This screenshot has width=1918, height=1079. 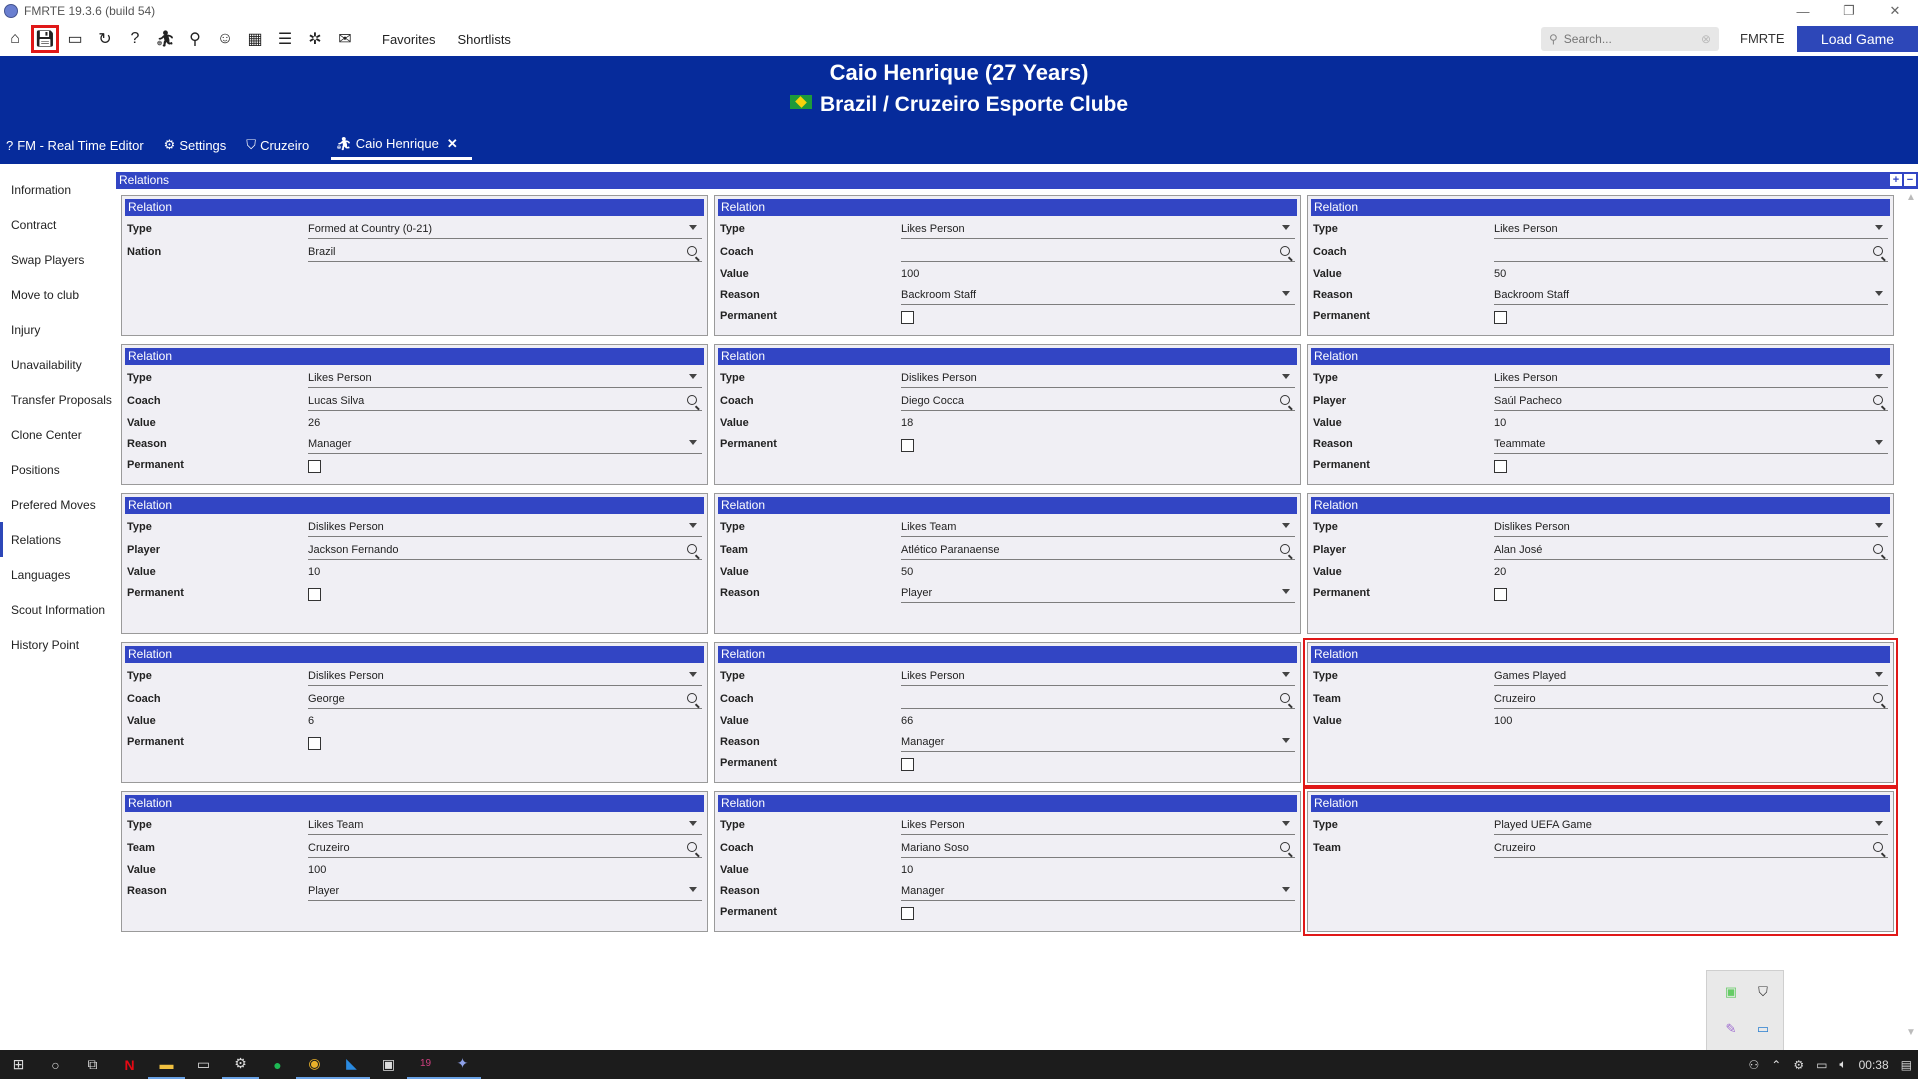 What do you see at coordinates (79, 145) in the screenshot?
I see `tab-fm-real-time-editor: ? FM - Real Time Editor` at bounding box center [79, 145].